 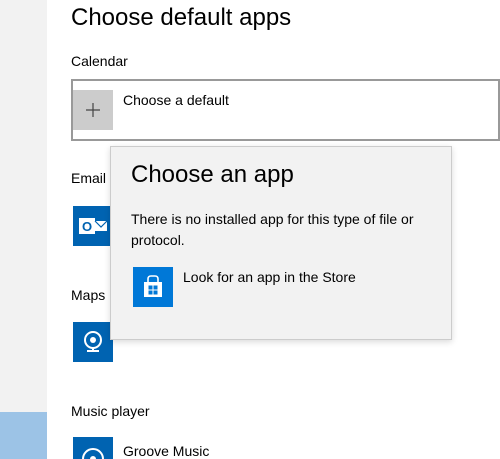 What do you see at coordinates (99, 61) in the screenshot?
I see `calendar-label: Calendar` at bounding box center [99, 61].